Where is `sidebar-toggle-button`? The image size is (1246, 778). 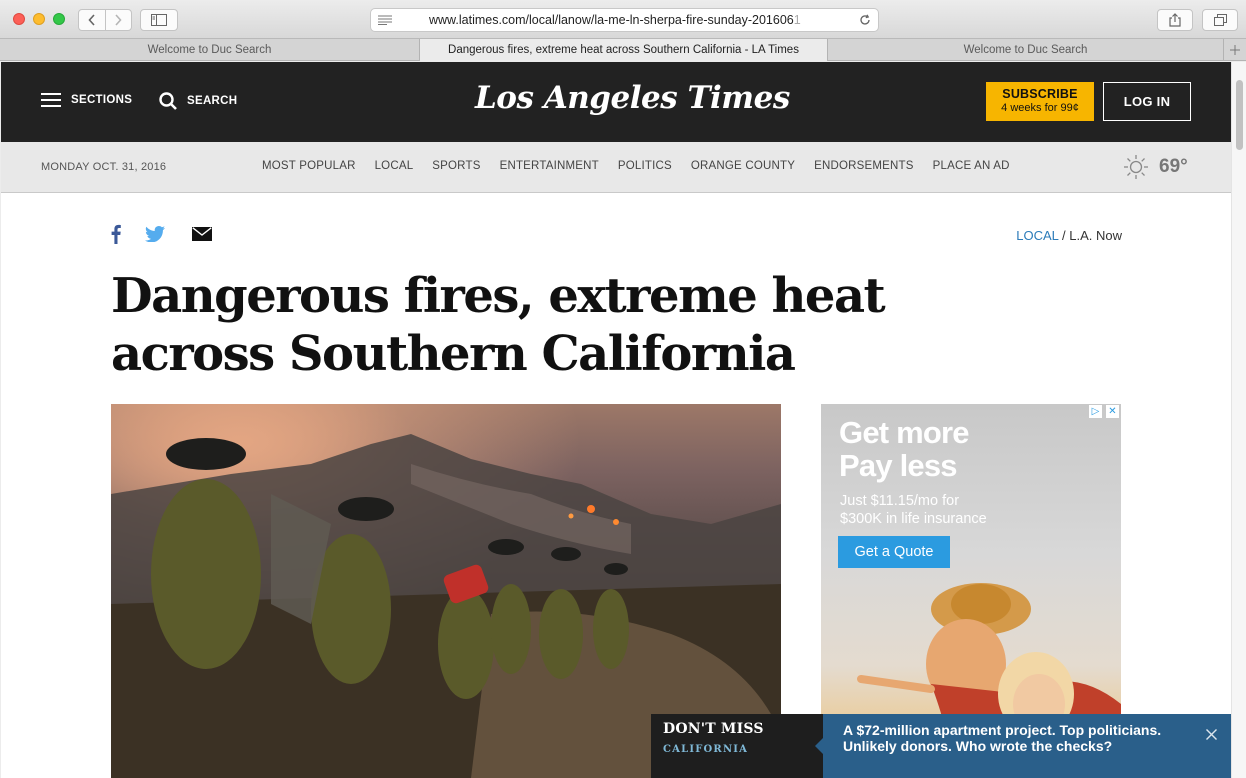 sidebar-toggle-button is located at coordinates (159, 20).